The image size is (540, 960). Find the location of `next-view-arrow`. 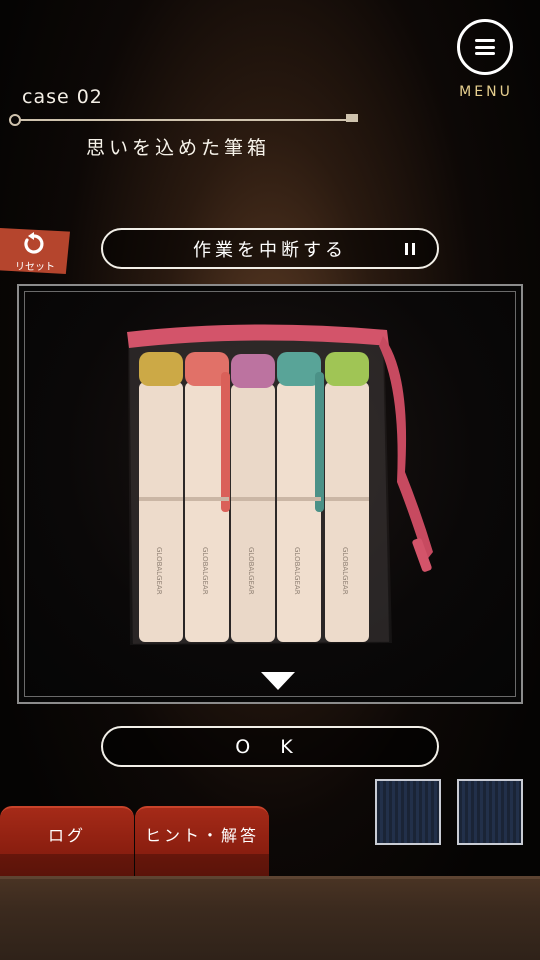

next-view-arrow is located at coordinates (278, 681).